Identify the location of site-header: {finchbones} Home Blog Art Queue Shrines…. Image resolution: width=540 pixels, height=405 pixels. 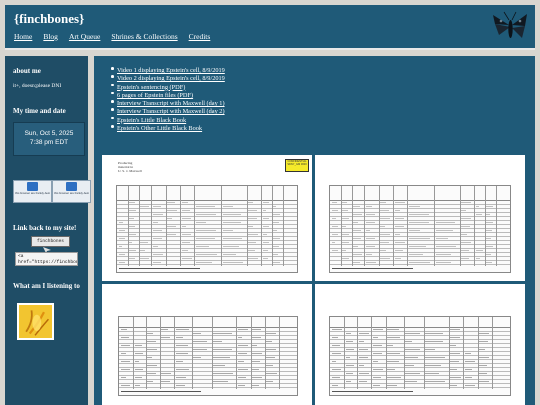
(270, 27).